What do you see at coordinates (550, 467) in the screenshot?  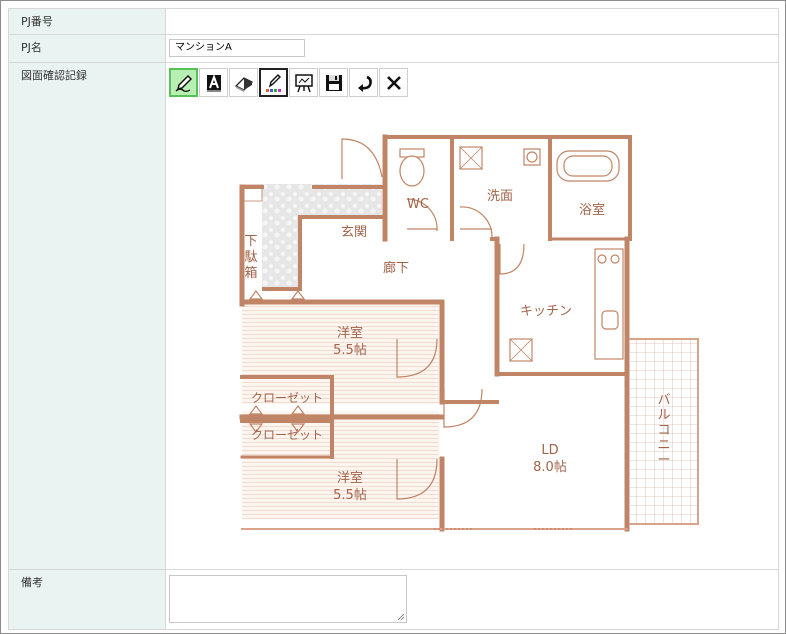 I see `room-ld-size: 8.0帖` at bounding box center [550, 467].